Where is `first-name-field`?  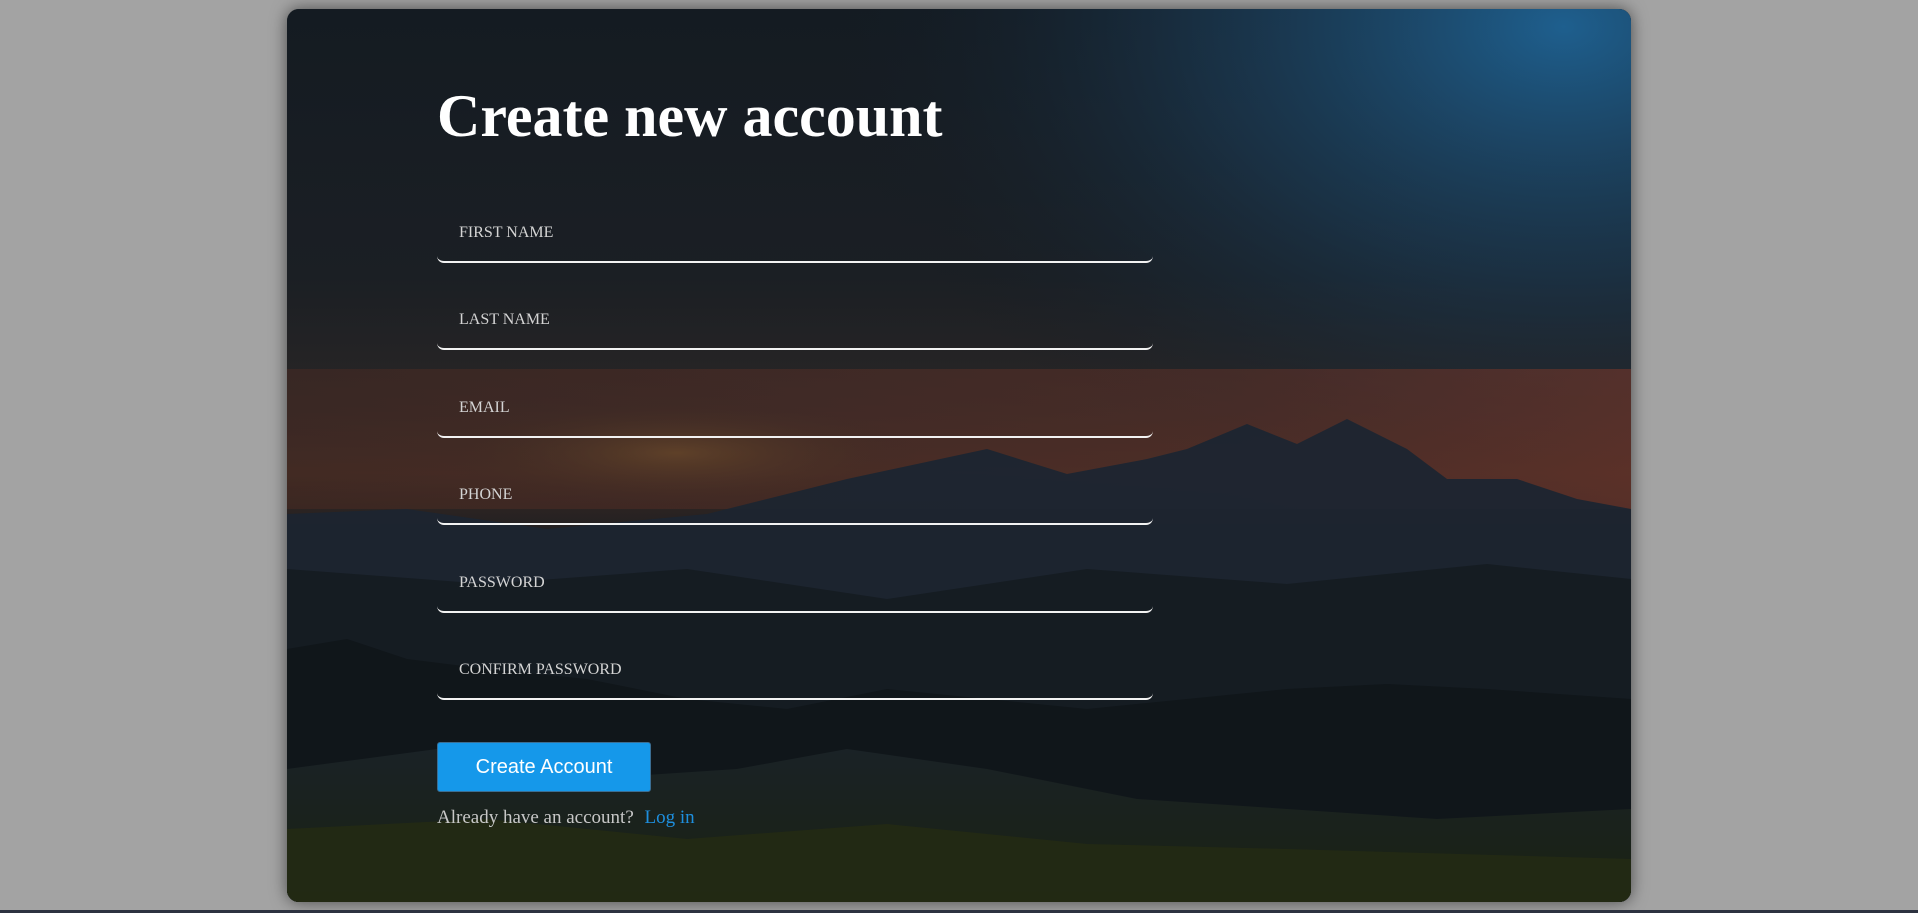 first-name-field is located at coordinates (795, 235).